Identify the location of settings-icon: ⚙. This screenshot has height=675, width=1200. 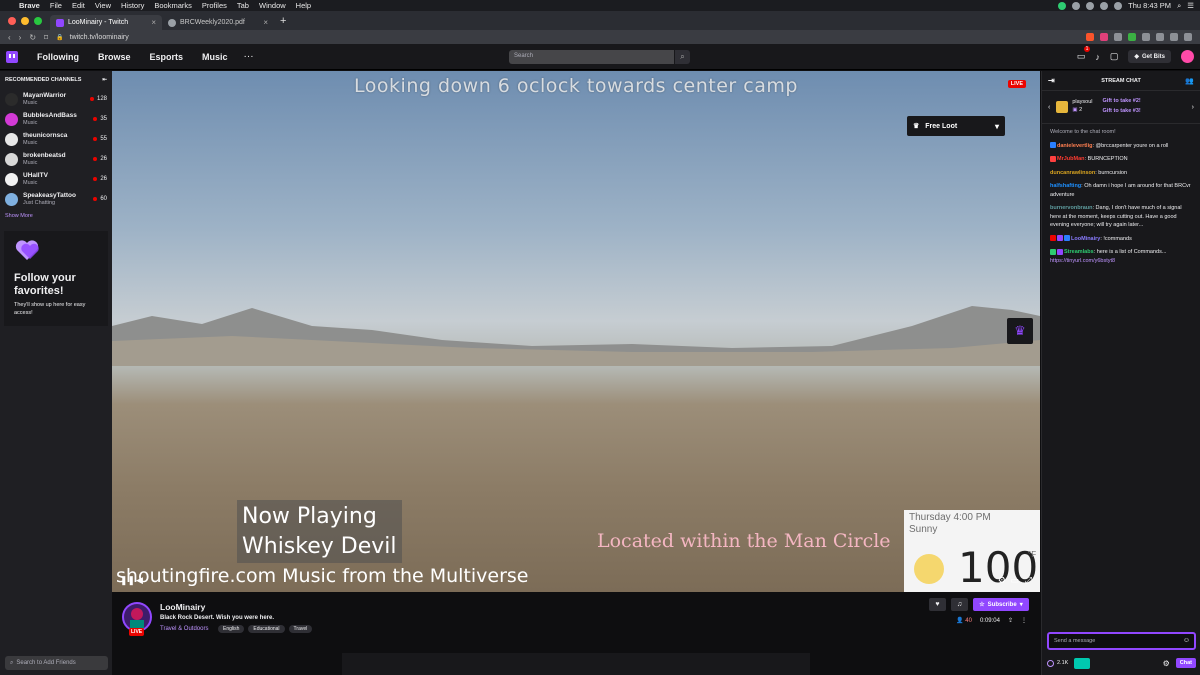
(1002, 580).